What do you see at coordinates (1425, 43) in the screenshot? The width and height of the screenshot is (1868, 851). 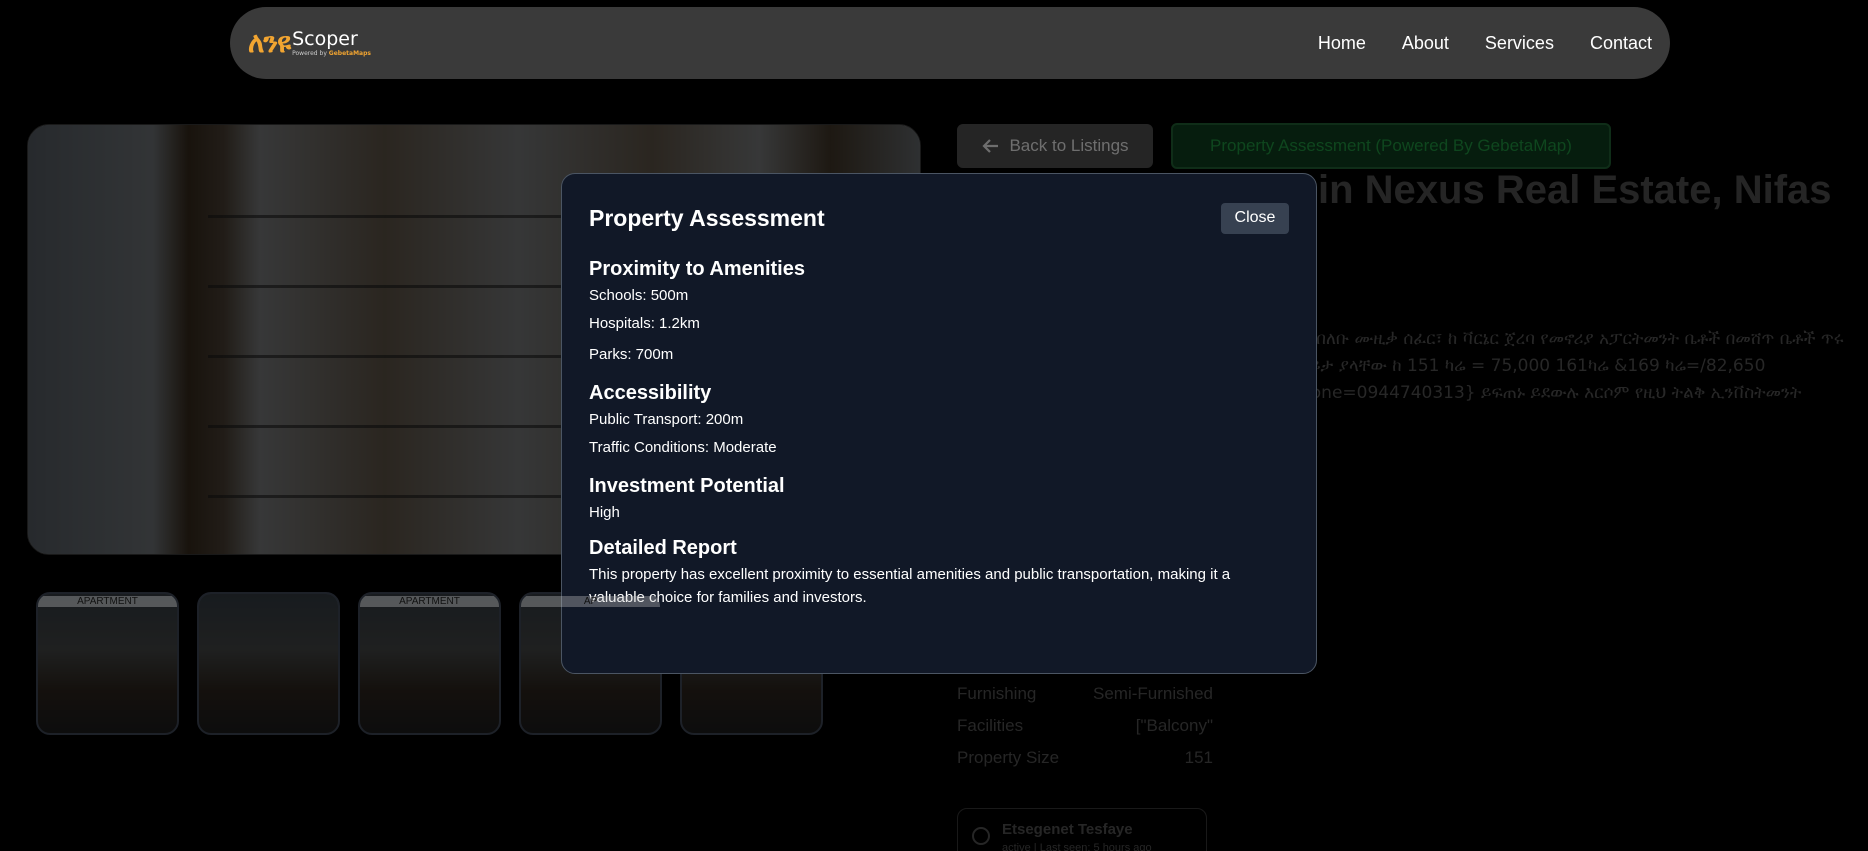 I see `nav-about: About` at bounding box center [1425, 43].